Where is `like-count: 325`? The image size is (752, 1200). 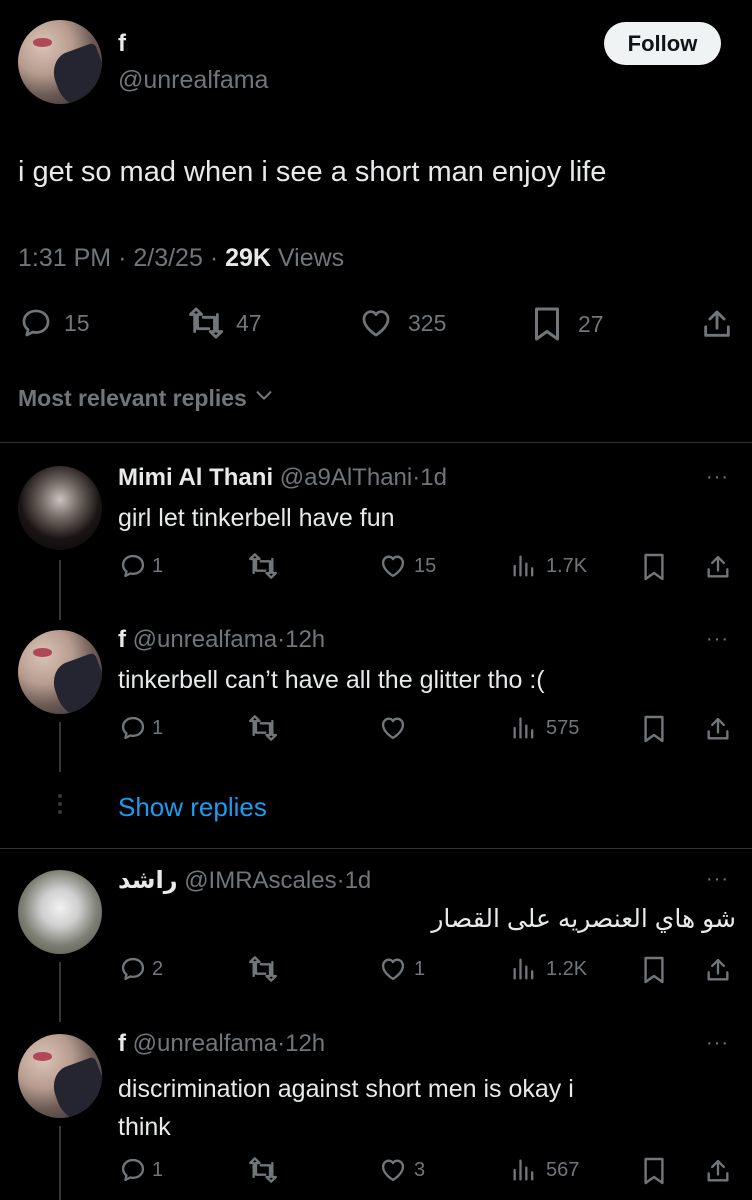
like-count: 325 is located at coordinates (427, 322).